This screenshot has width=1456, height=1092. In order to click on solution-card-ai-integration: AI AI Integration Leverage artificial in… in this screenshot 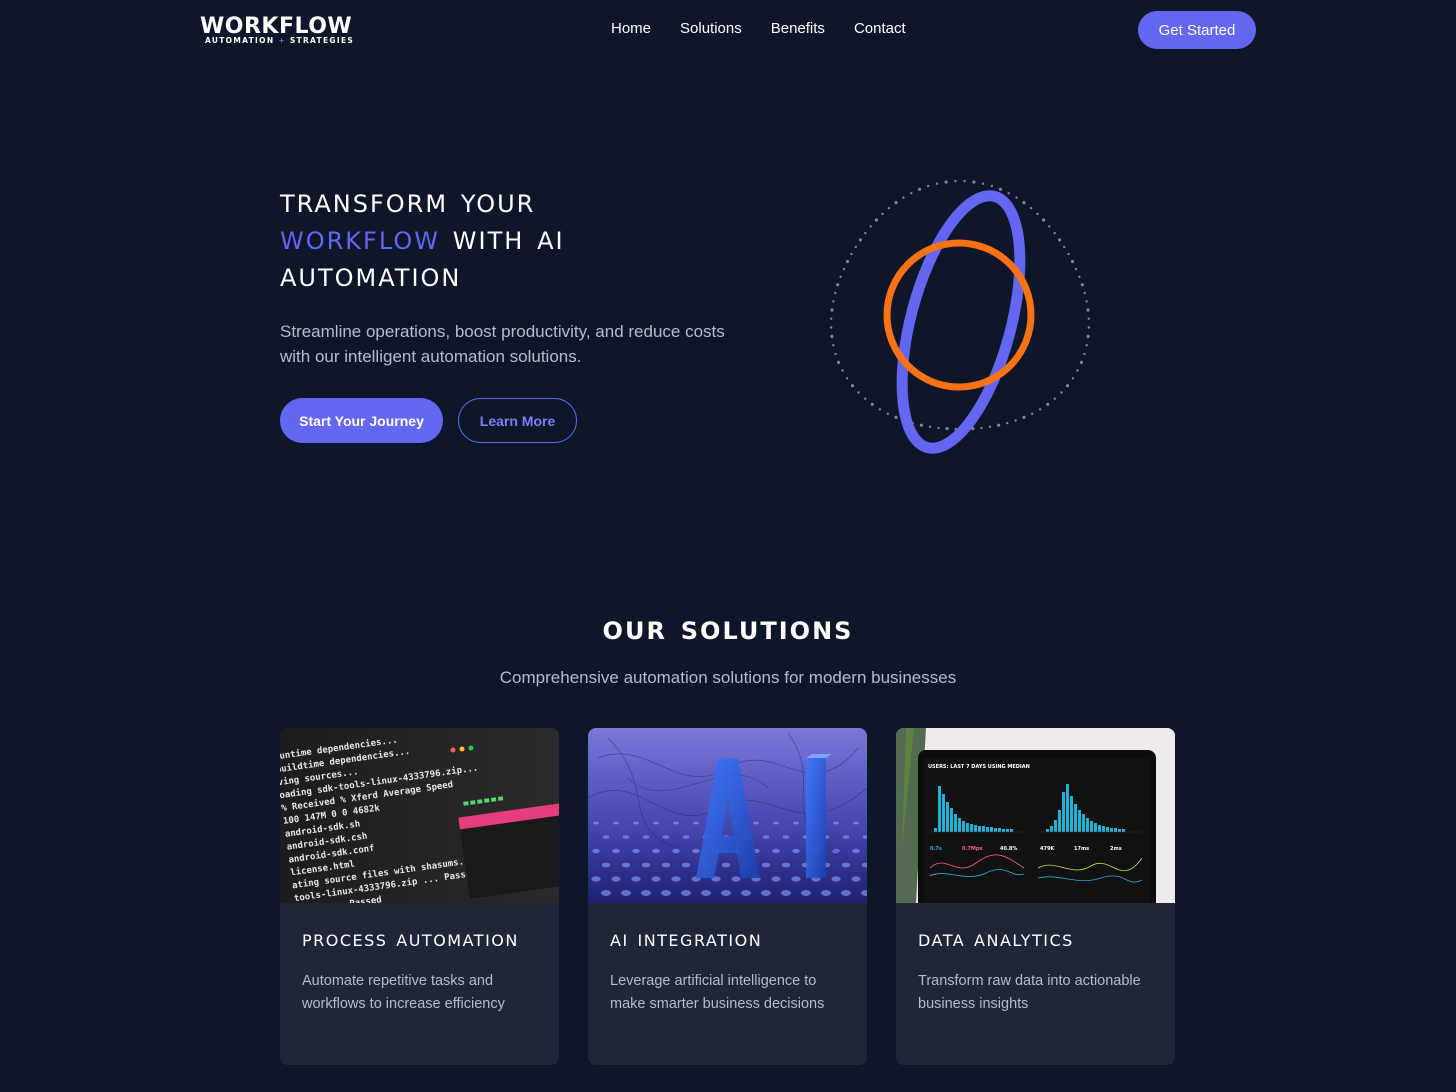, I will do `click(727, 896)`.